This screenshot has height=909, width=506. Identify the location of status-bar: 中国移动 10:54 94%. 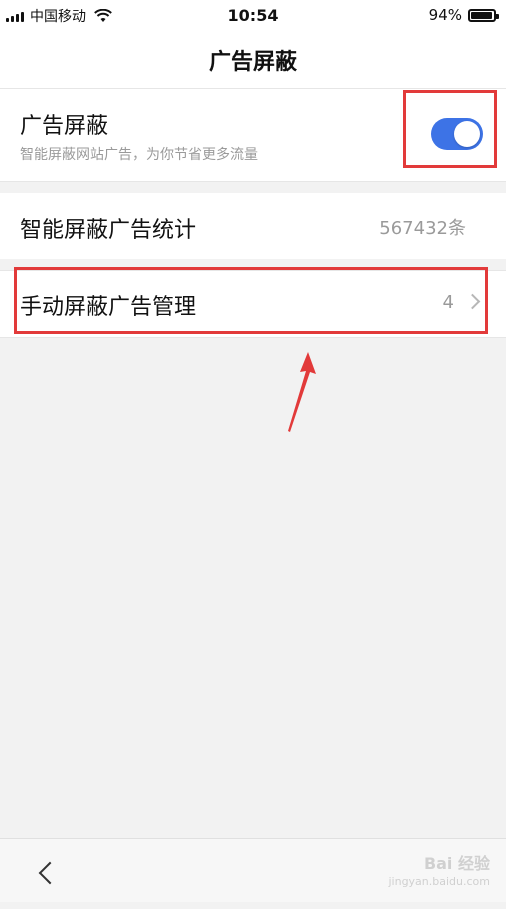
(253, 16).